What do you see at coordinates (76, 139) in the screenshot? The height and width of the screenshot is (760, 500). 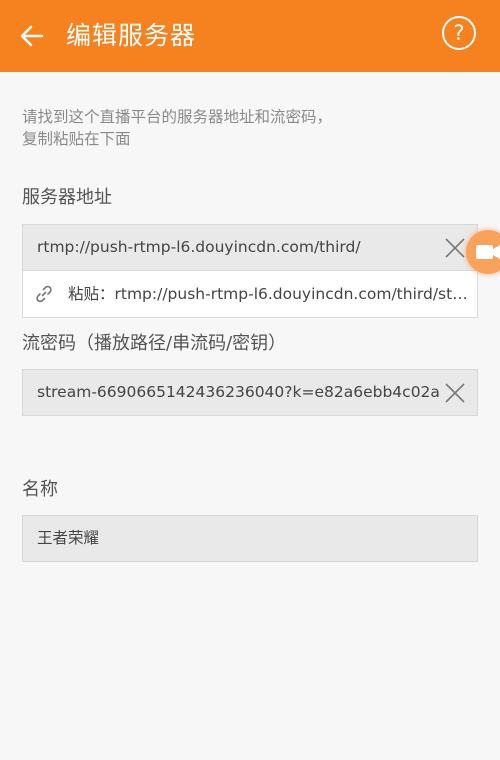 I see `instruction-line-2: 复制粘贴在下面` at bounding box center [76, 139].